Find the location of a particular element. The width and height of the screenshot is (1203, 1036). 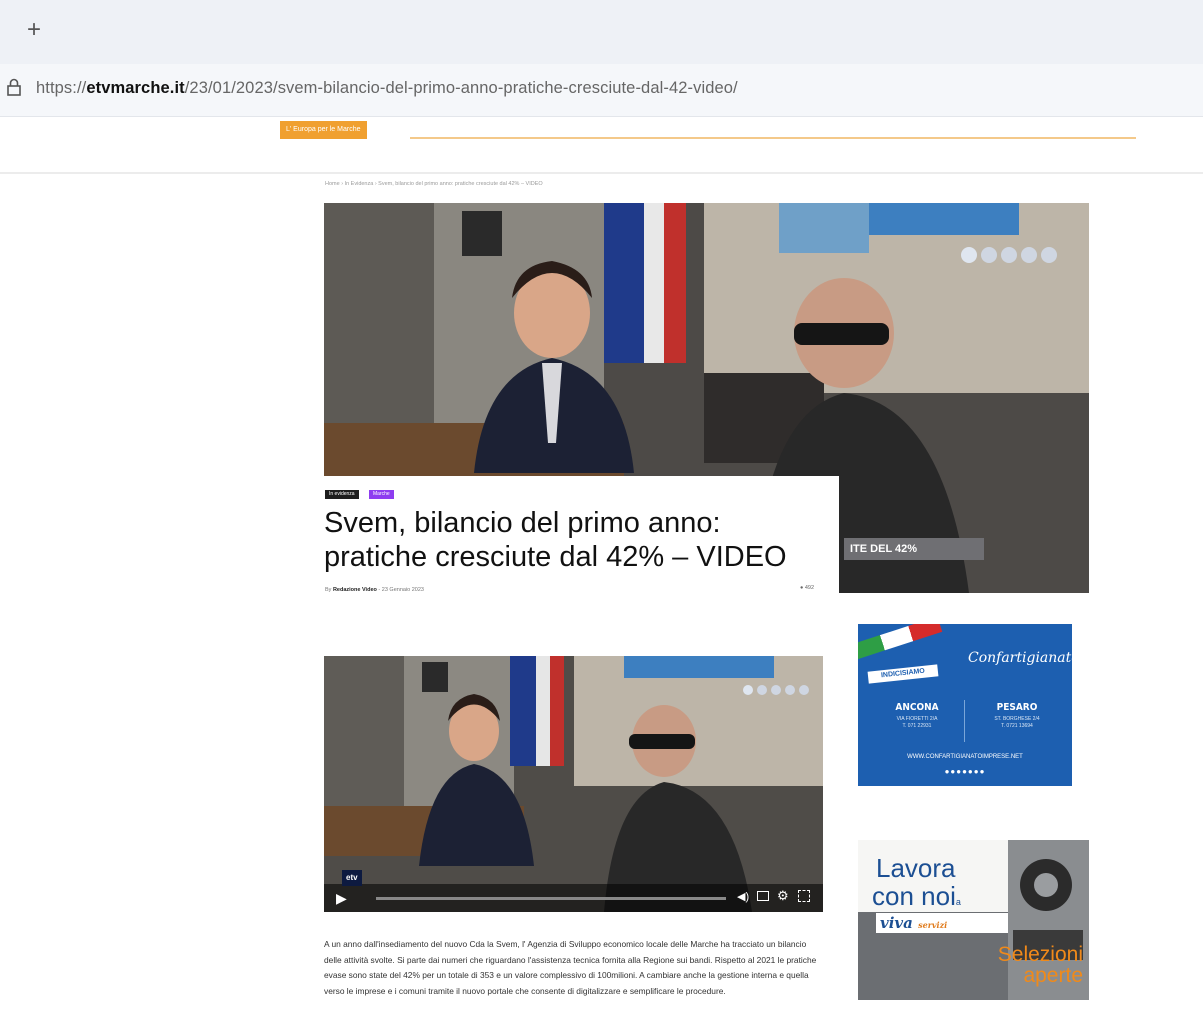

ad-city-ancona: ANCONA is located at coordinates (917, 707).